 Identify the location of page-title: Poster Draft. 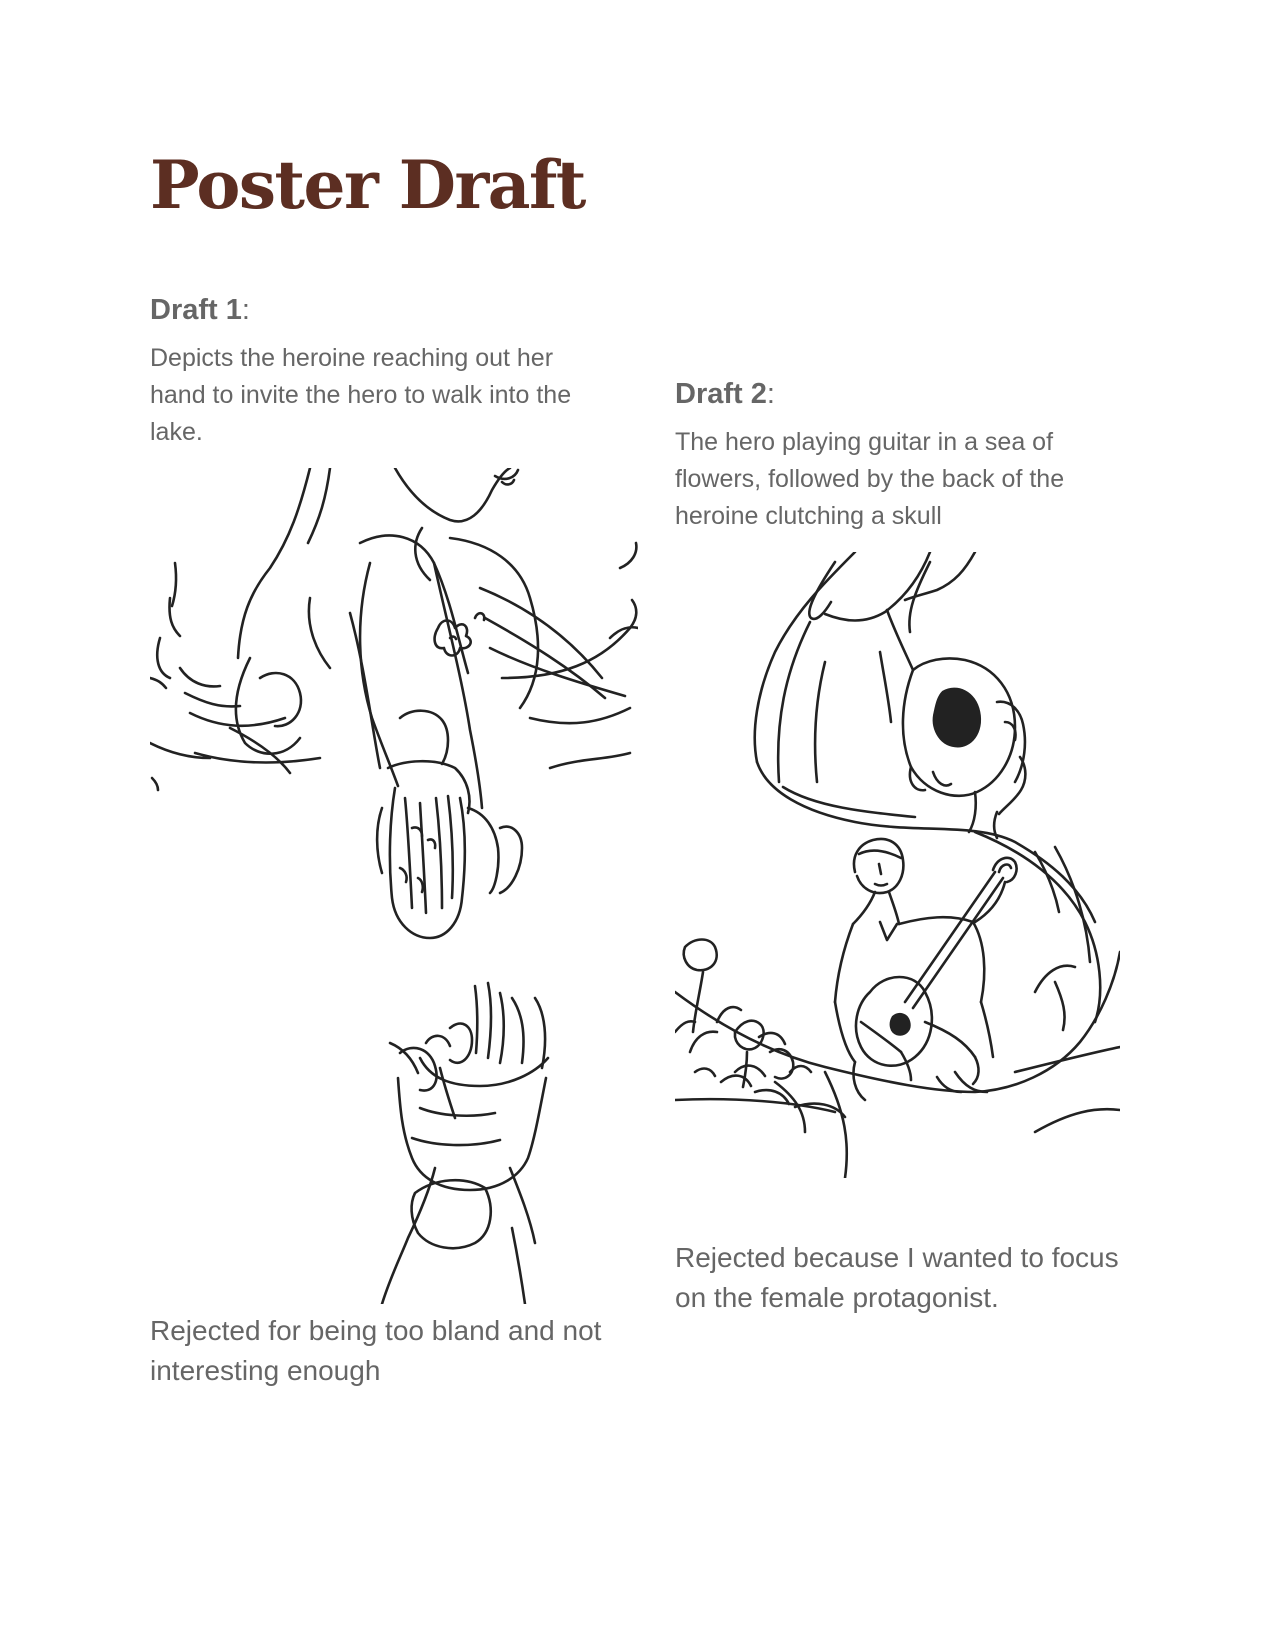
(368, 185).